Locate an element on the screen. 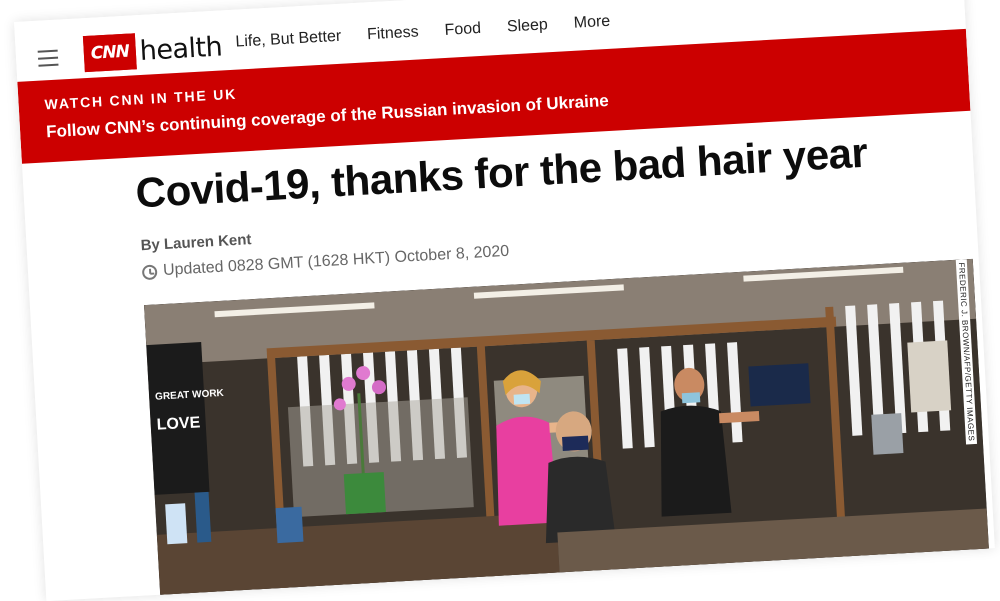 This screenshot has height=601, width=1000. health-wordmark: health is located at coordinates (180, 48).